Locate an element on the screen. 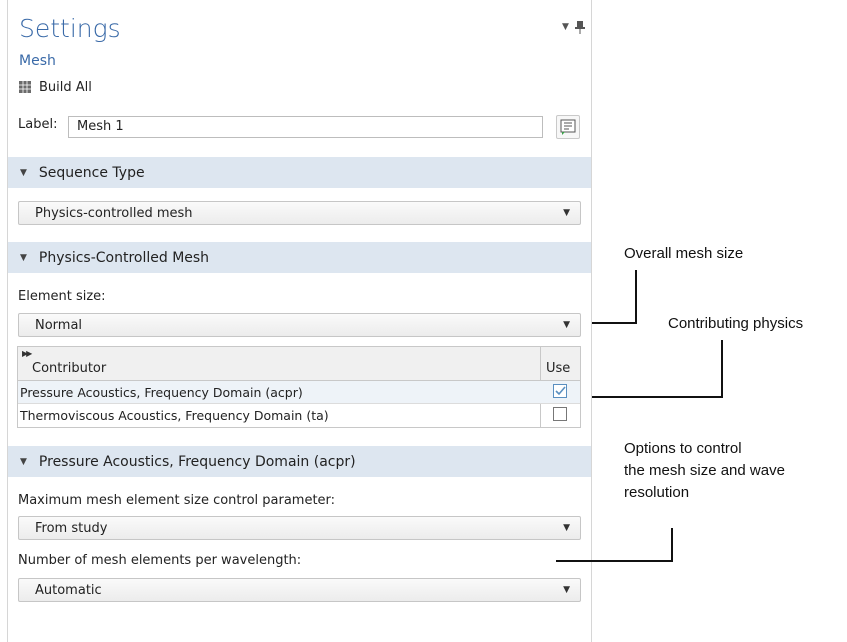  label-field-label: Label: is located at coordinates (38, 124).